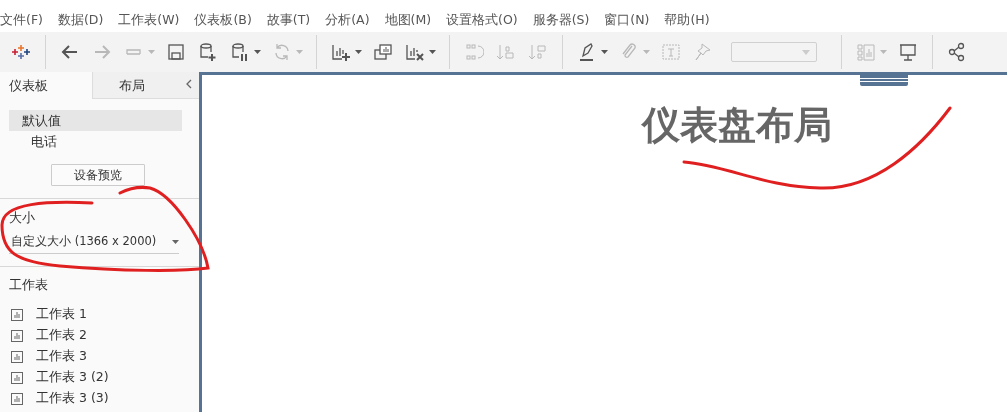 This screenshot has width=1007, height=412. What do you see at coordinates (884, 80) in the screenshot?
I see `drag-handle` at bounding box center [884, 80].